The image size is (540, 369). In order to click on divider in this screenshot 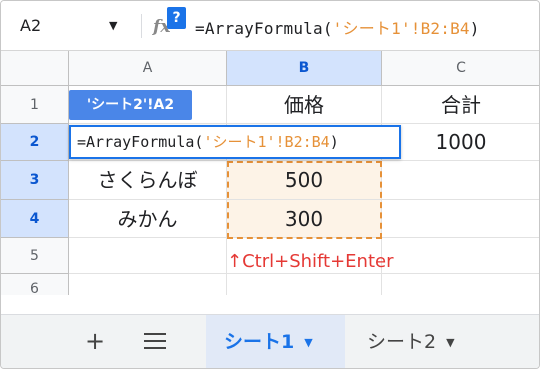, I will do `click(141, 26)`.